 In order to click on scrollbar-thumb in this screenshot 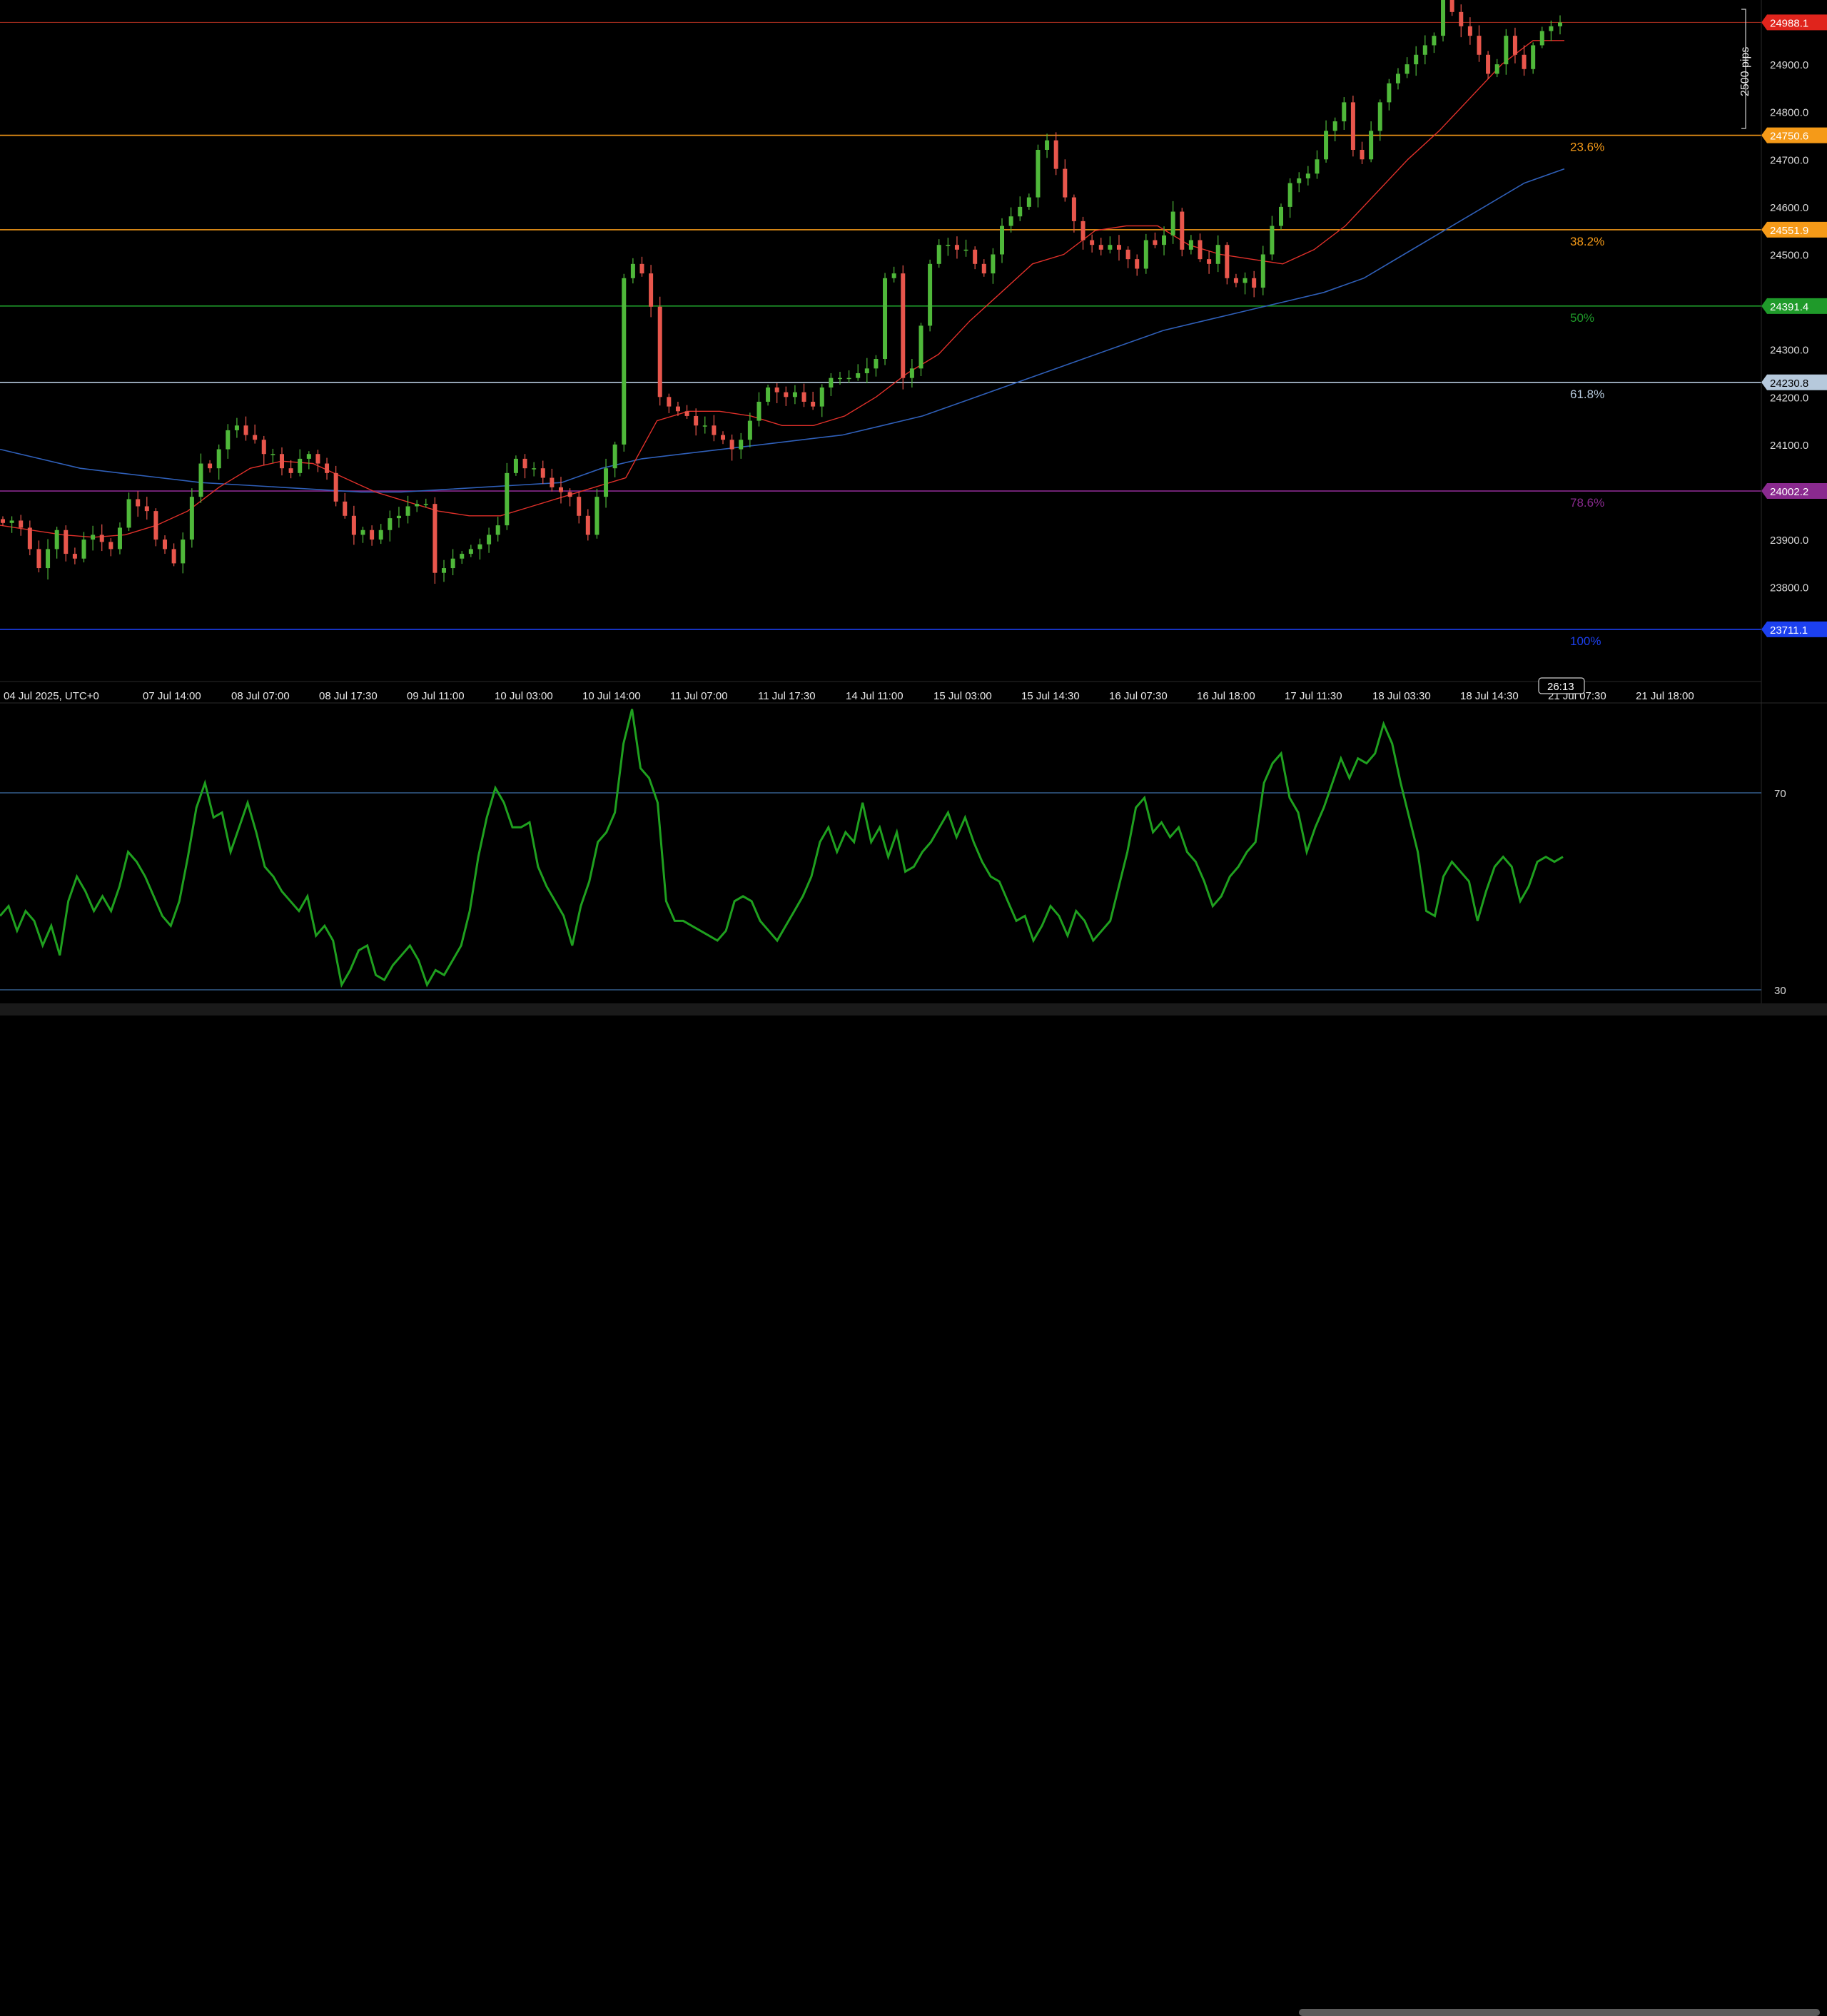, I will do `click(1559, 2013)`.